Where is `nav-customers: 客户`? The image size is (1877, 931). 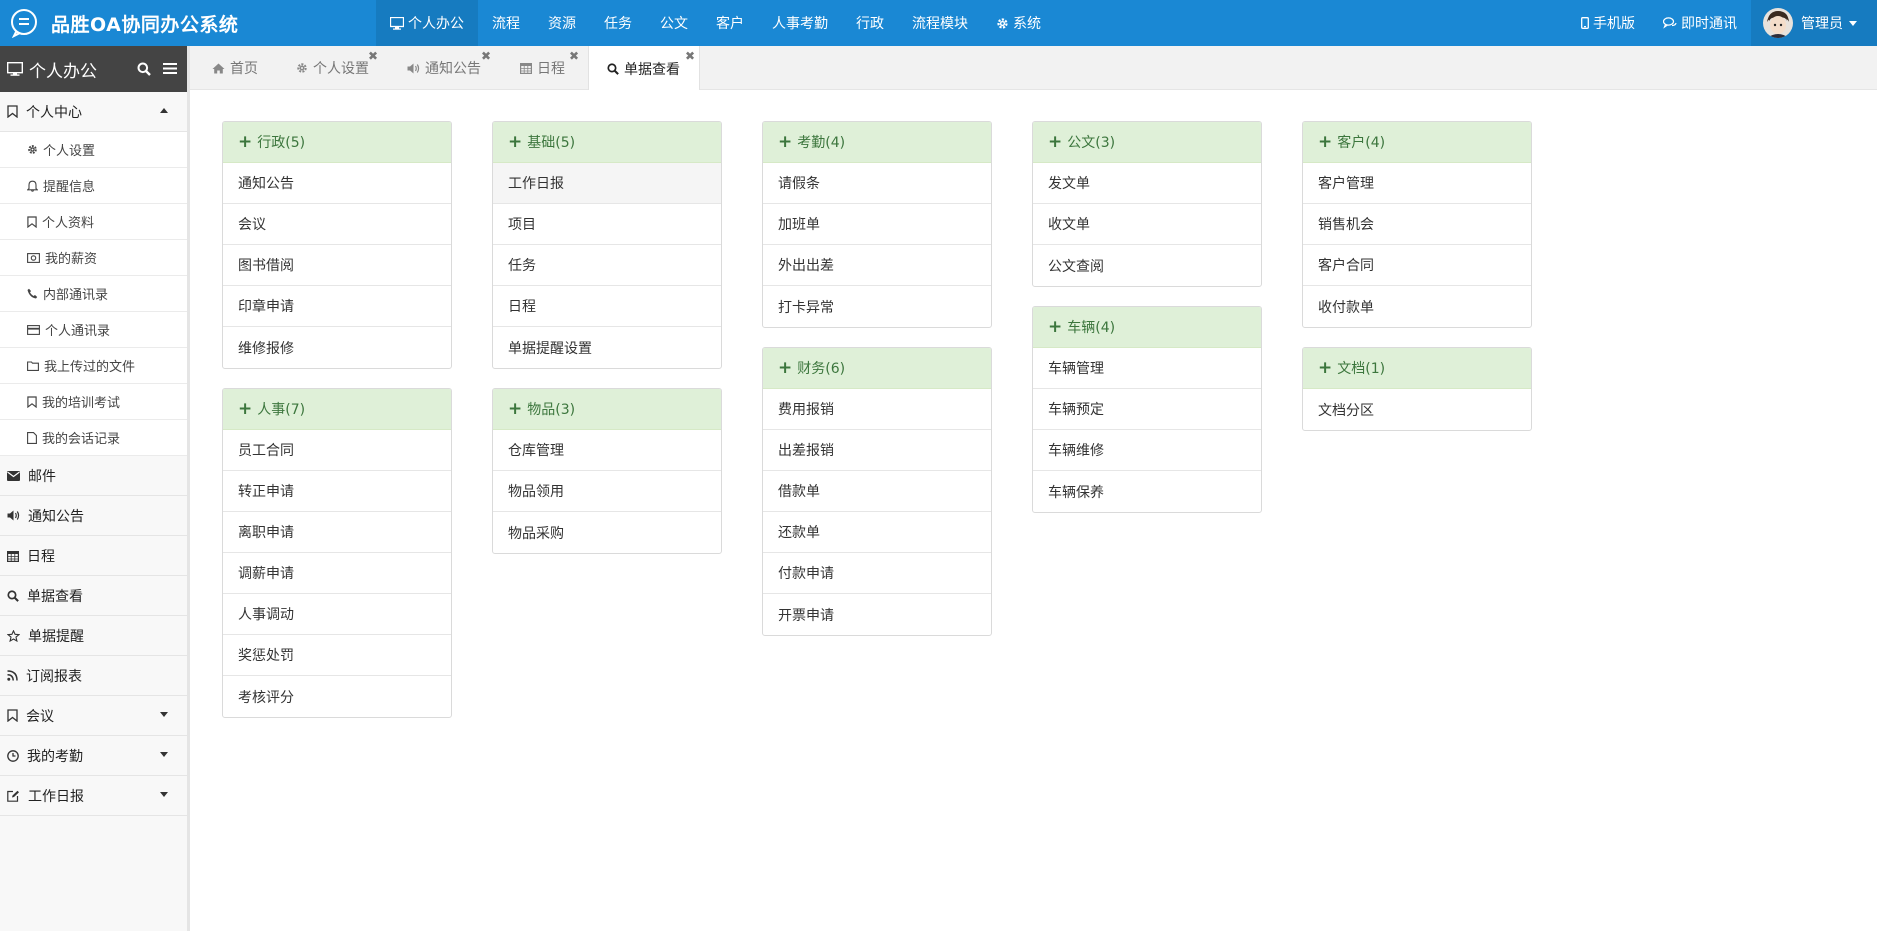
nav-customers: 客户 is located at coordinates (730, 23).